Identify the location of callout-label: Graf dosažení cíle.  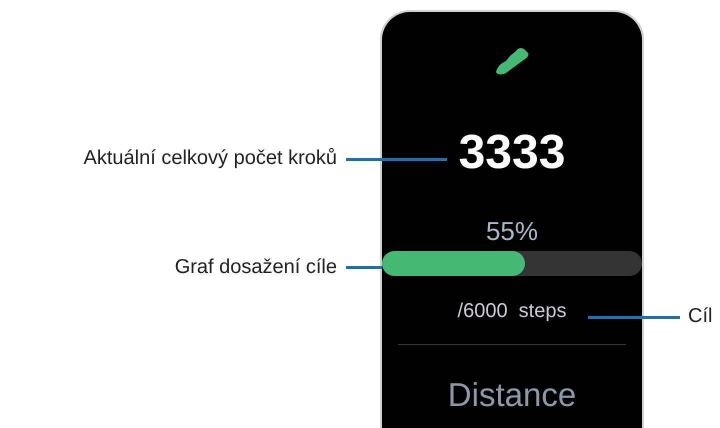
(255, 267).